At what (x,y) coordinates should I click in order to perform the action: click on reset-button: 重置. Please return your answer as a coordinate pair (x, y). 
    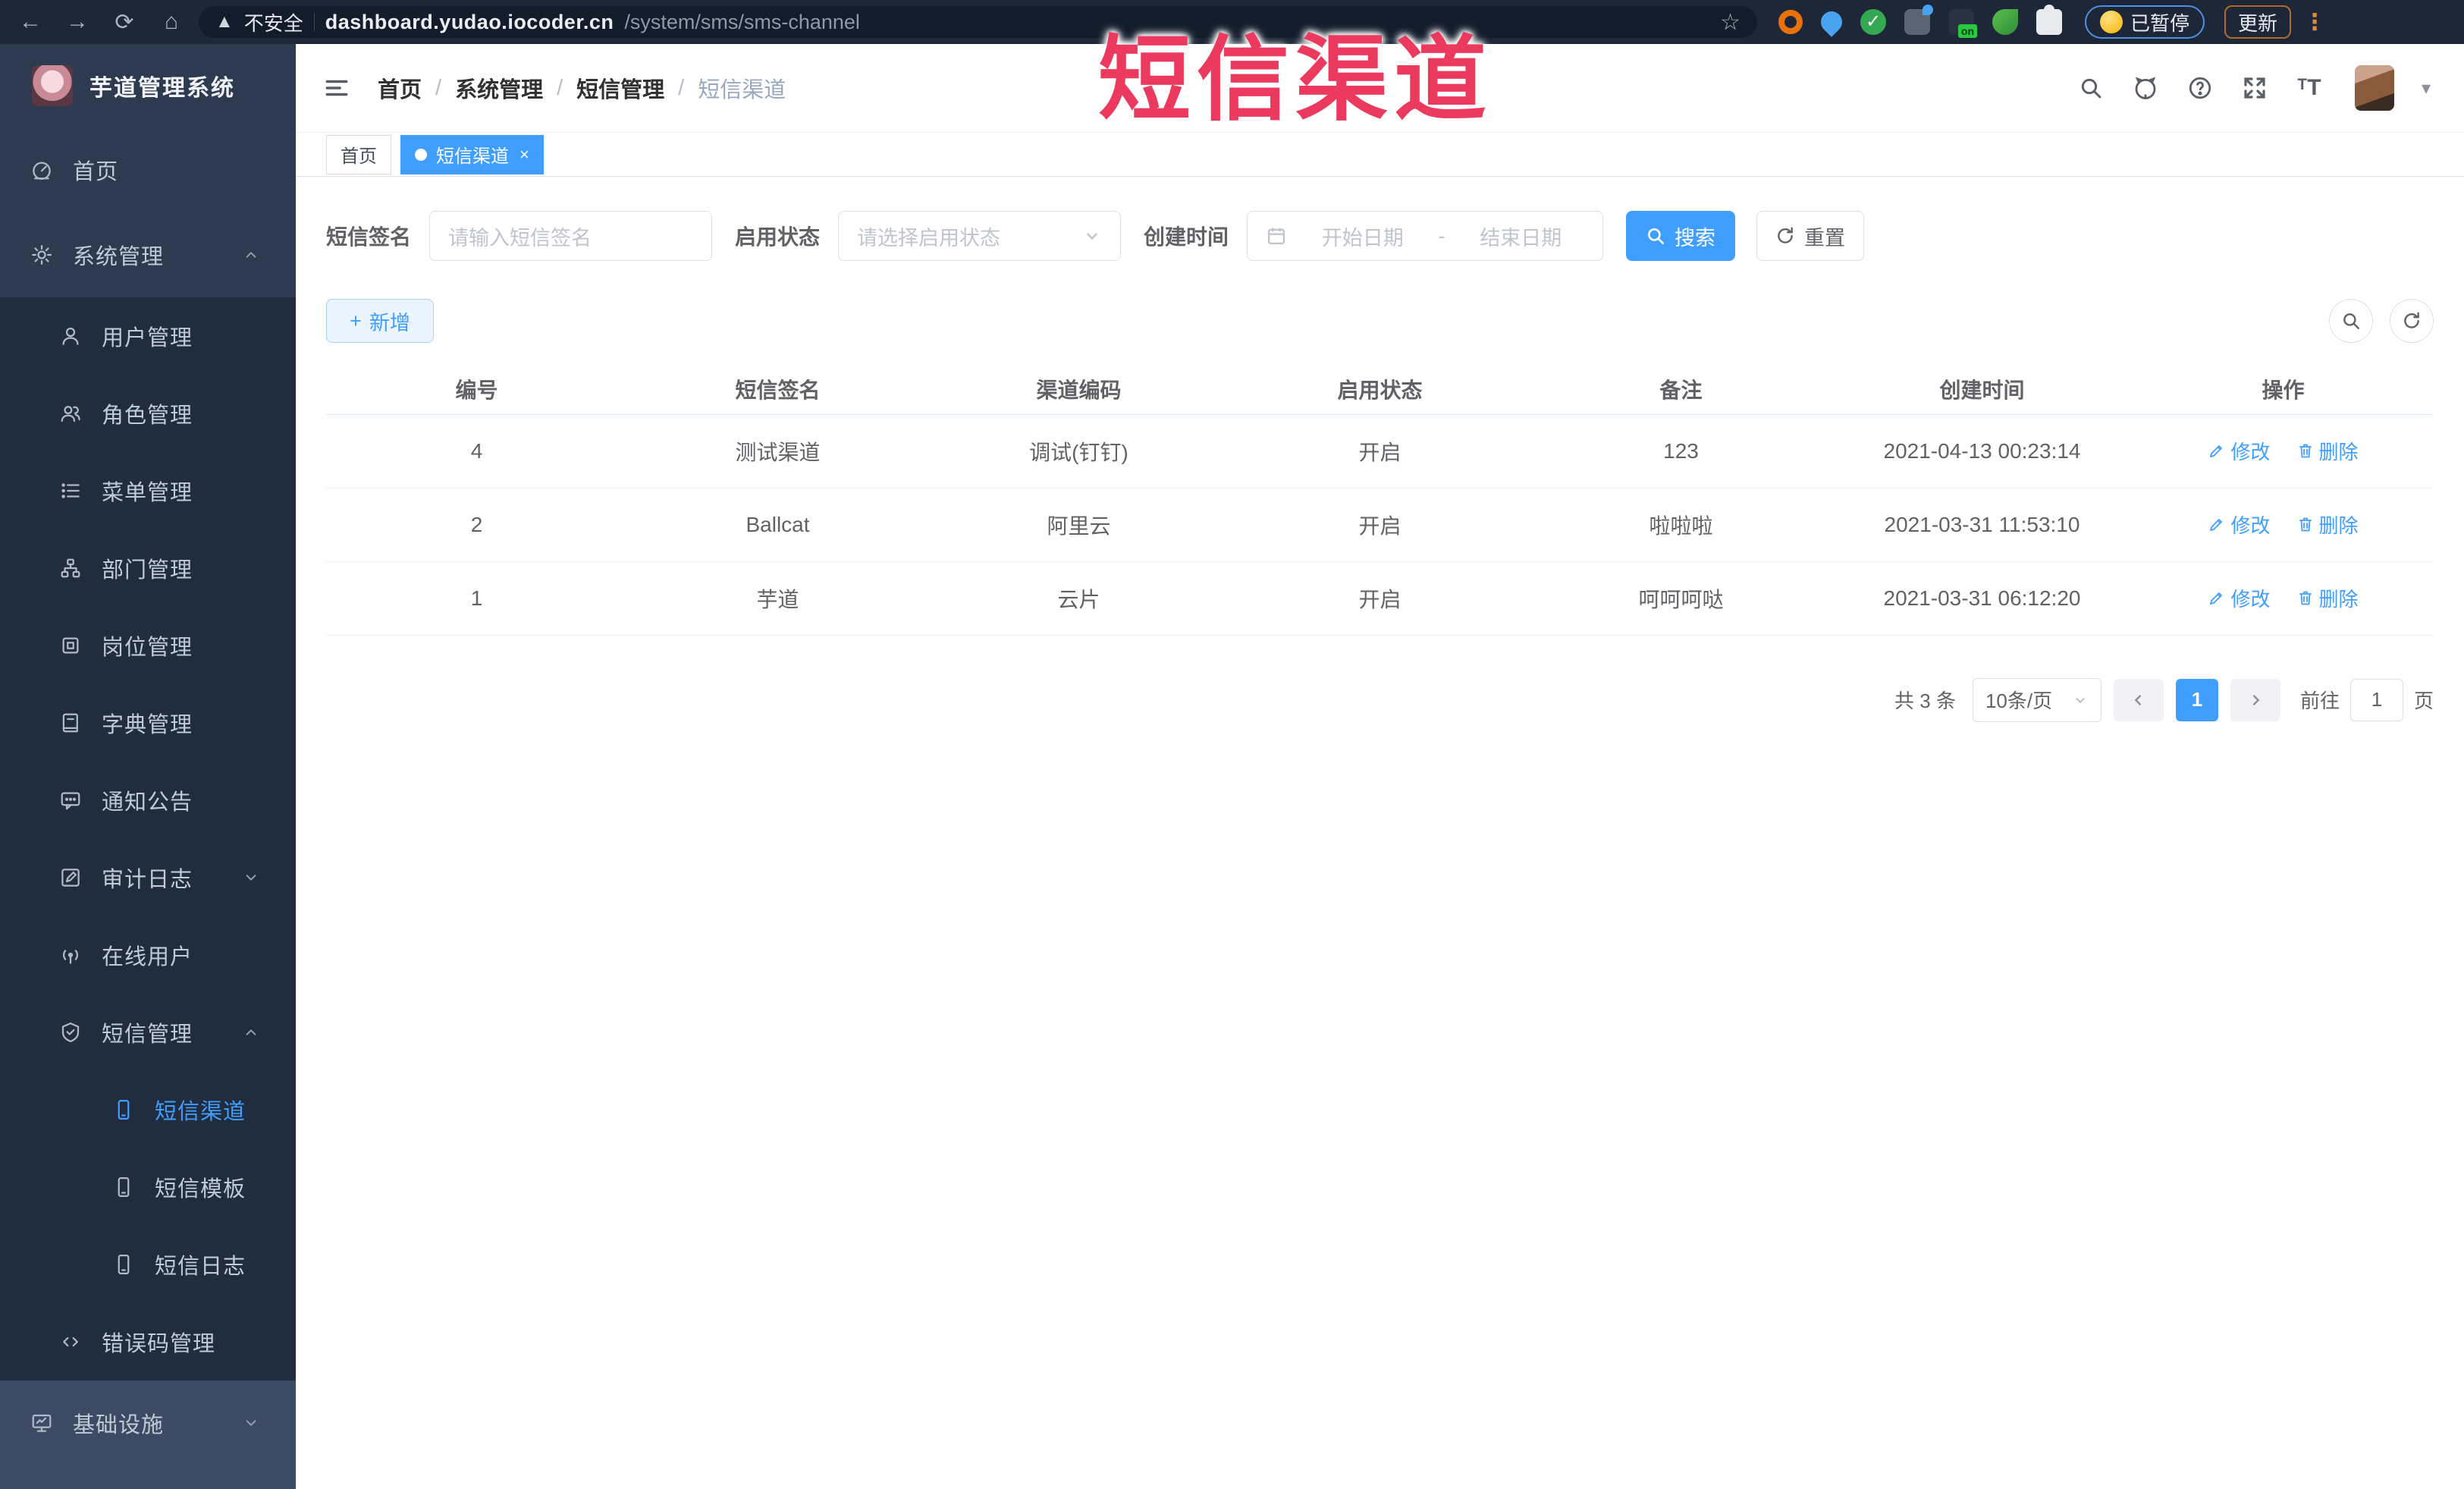
    Looking at the image, I should click on (1811, 236).